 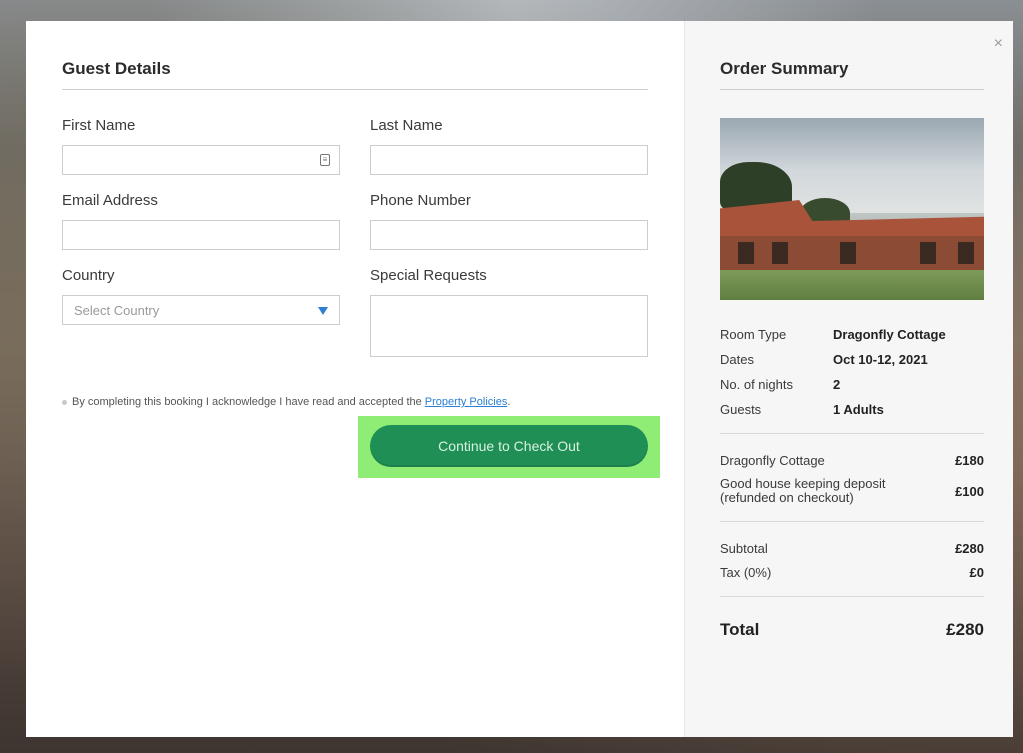 I want to click on phone-input, so click(x=509, y=235).